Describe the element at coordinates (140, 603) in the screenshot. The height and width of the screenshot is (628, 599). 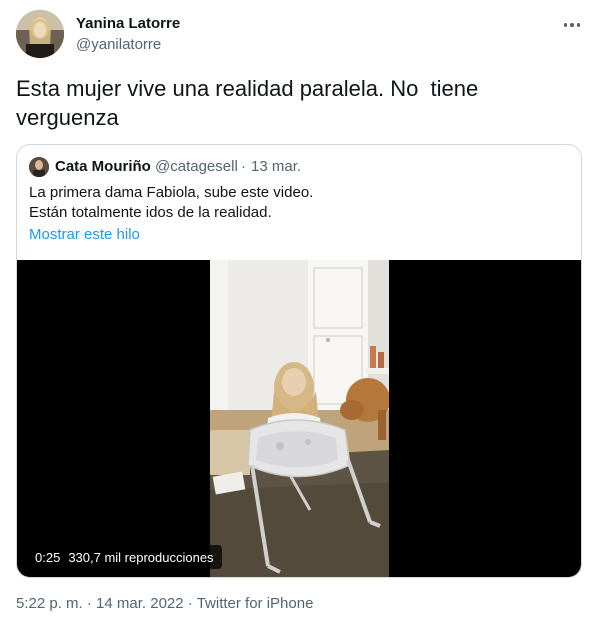
I see `tweet-date: 14 mar. 2022` at that location.